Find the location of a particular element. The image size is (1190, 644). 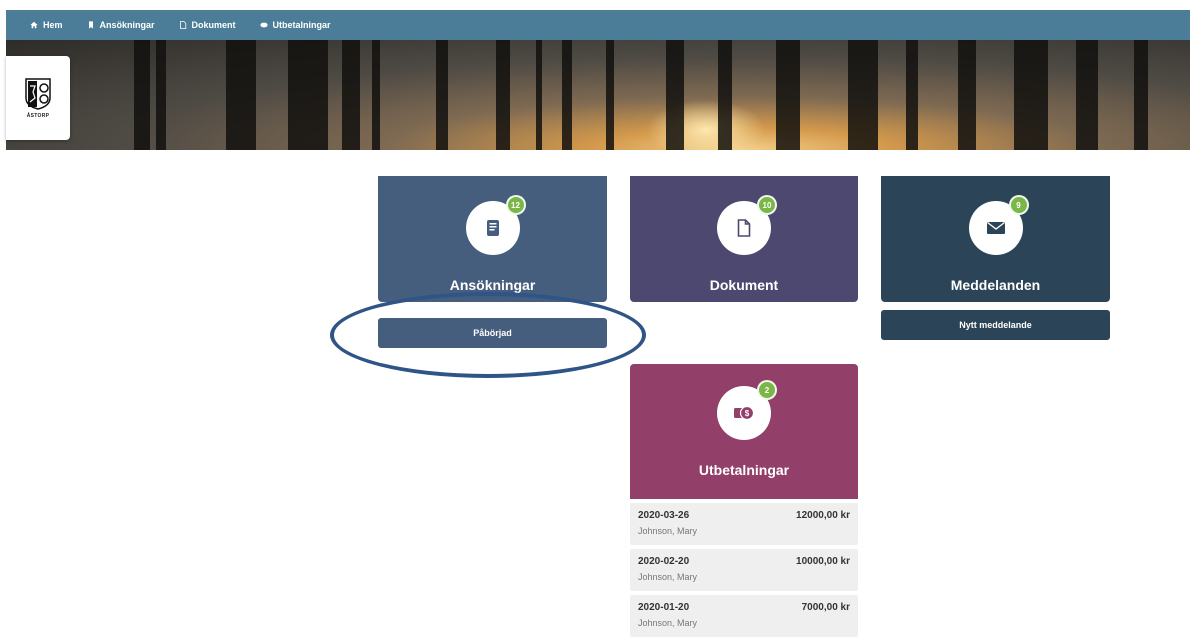

count-badge: 10 is located at coordinates (767, 205).